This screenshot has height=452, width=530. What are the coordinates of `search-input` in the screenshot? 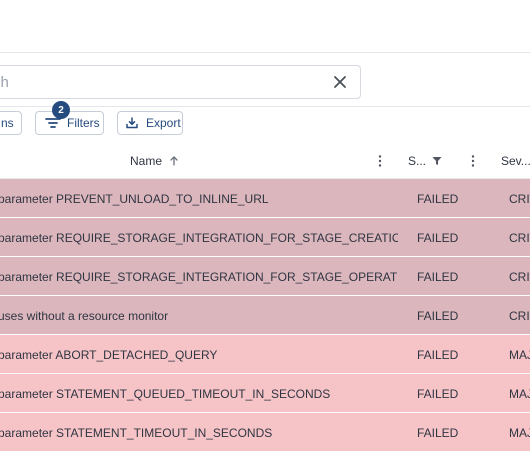 It's located at (146, 82).